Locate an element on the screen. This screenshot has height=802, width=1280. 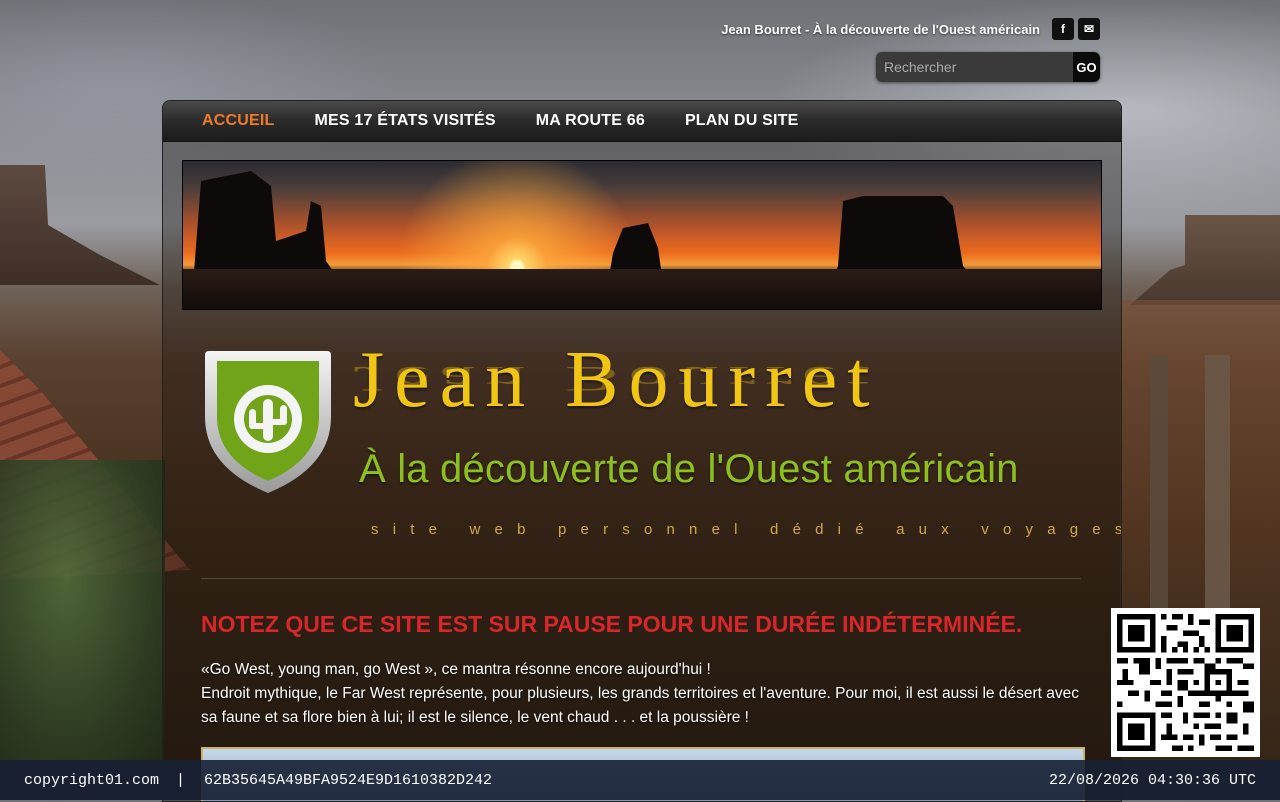
nav-item-etats-visites: MES 17 ÉTATS VISITÉS is located at coordinates (405, 121).